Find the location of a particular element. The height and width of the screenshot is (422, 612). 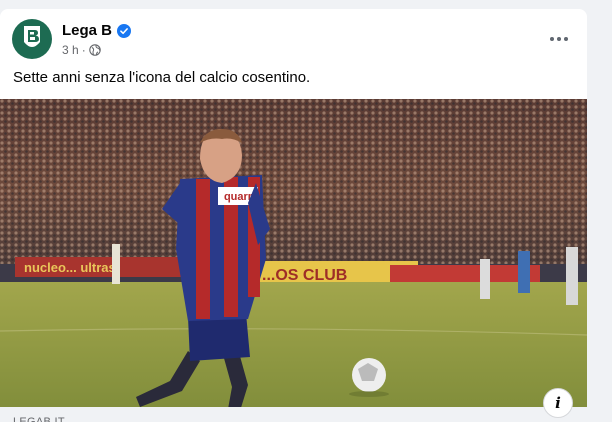

banner-text-left: nucleo... ultras is located at coordinates (70, 267).